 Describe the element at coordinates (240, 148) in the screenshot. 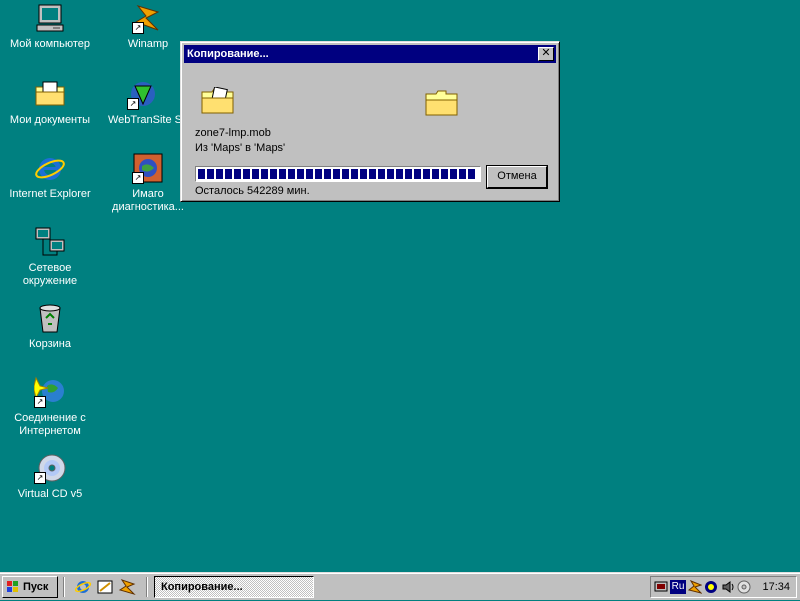

I see `copy-source-destination: Из 'Maps' в 'Maps'` at that location.